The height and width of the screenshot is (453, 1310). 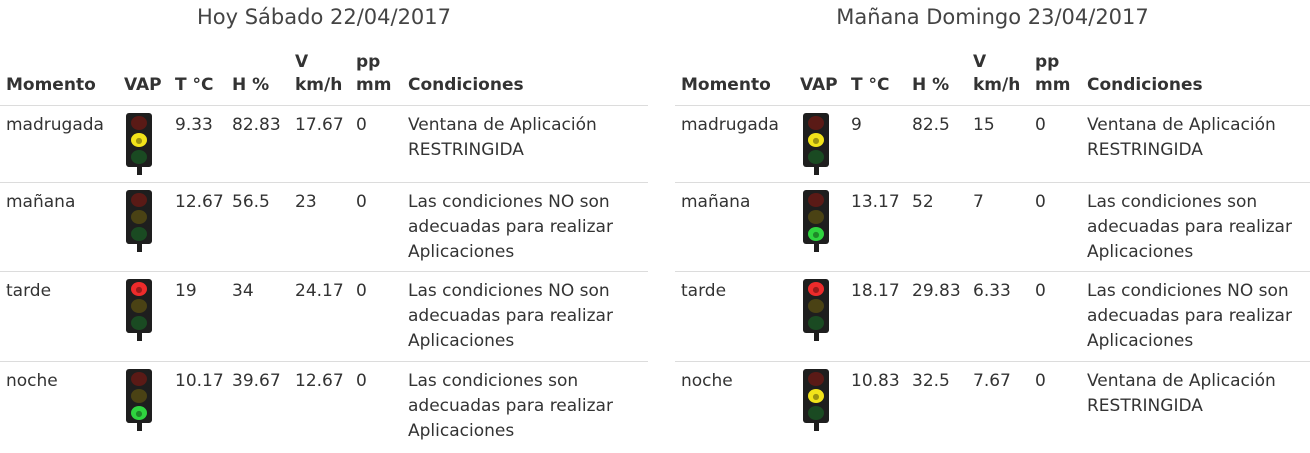 I want to click on wind-cell: 23, so click(x=306, y=202).